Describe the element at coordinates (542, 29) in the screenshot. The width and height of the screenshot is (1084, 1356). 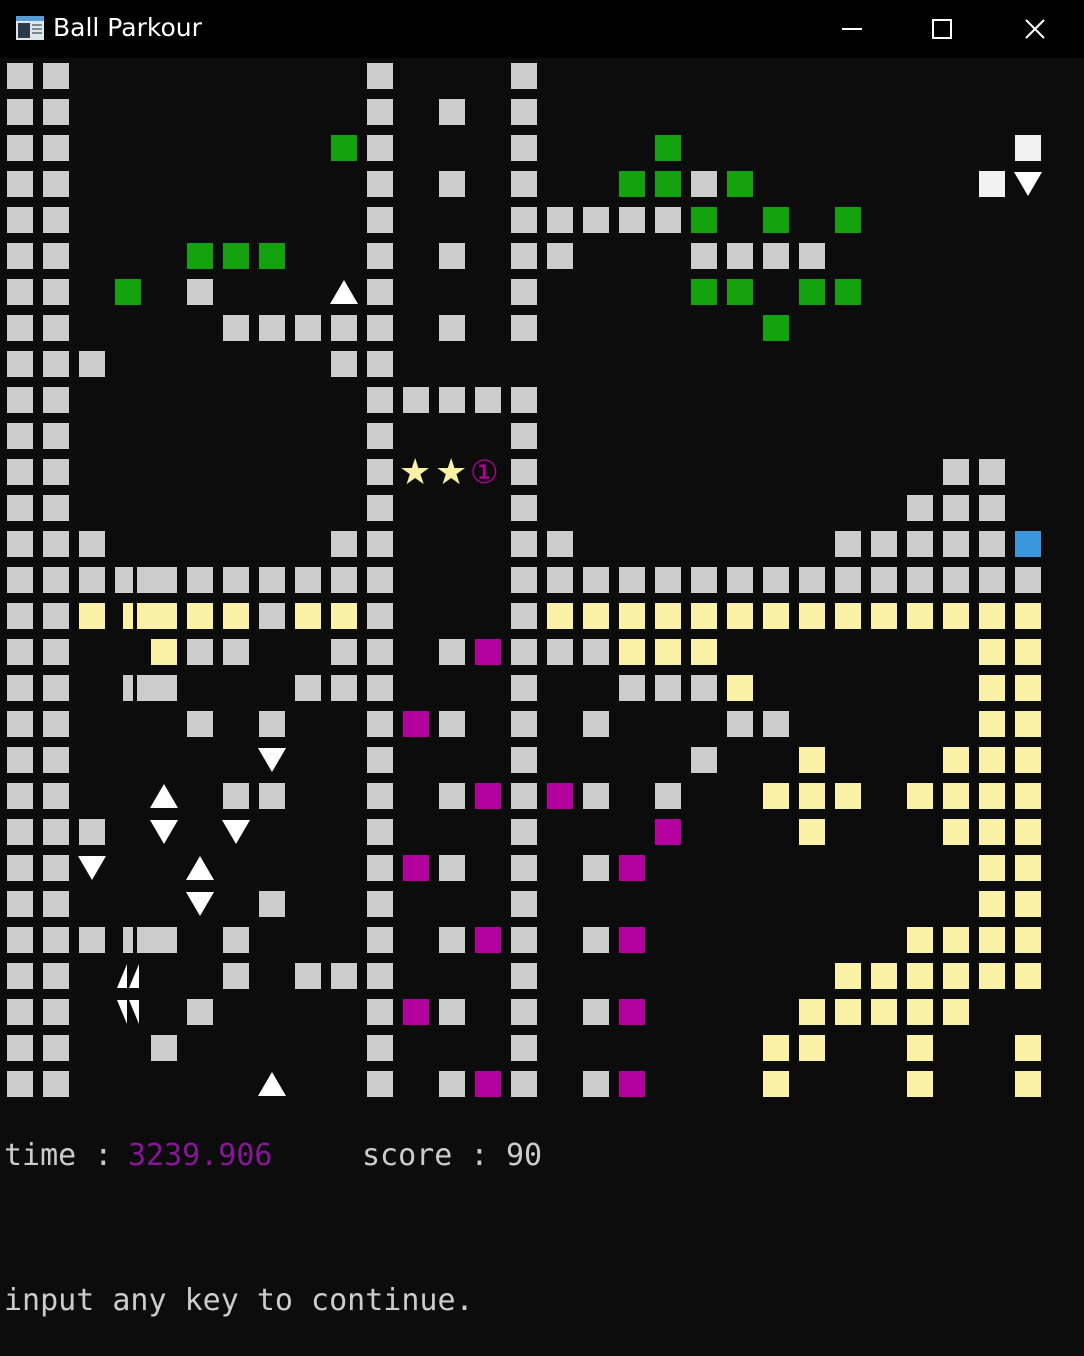
I see `title-bar: Ball Parkour` at that location.